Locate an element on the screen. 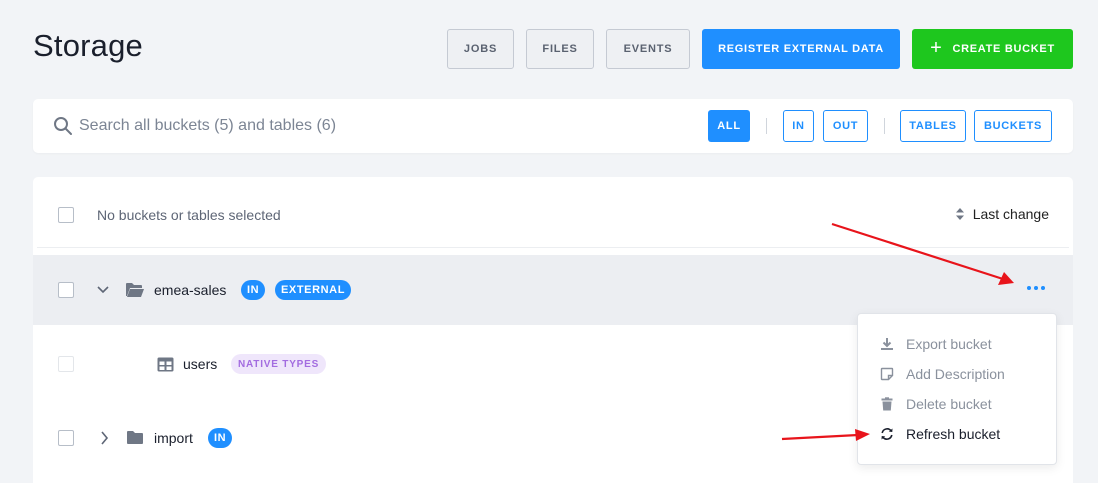 Image resolution: width=1098 pixels, height=483 pixels. search-bar: ALL IN OUT TABLES BUCKETS is located at coordinates (553, 126).